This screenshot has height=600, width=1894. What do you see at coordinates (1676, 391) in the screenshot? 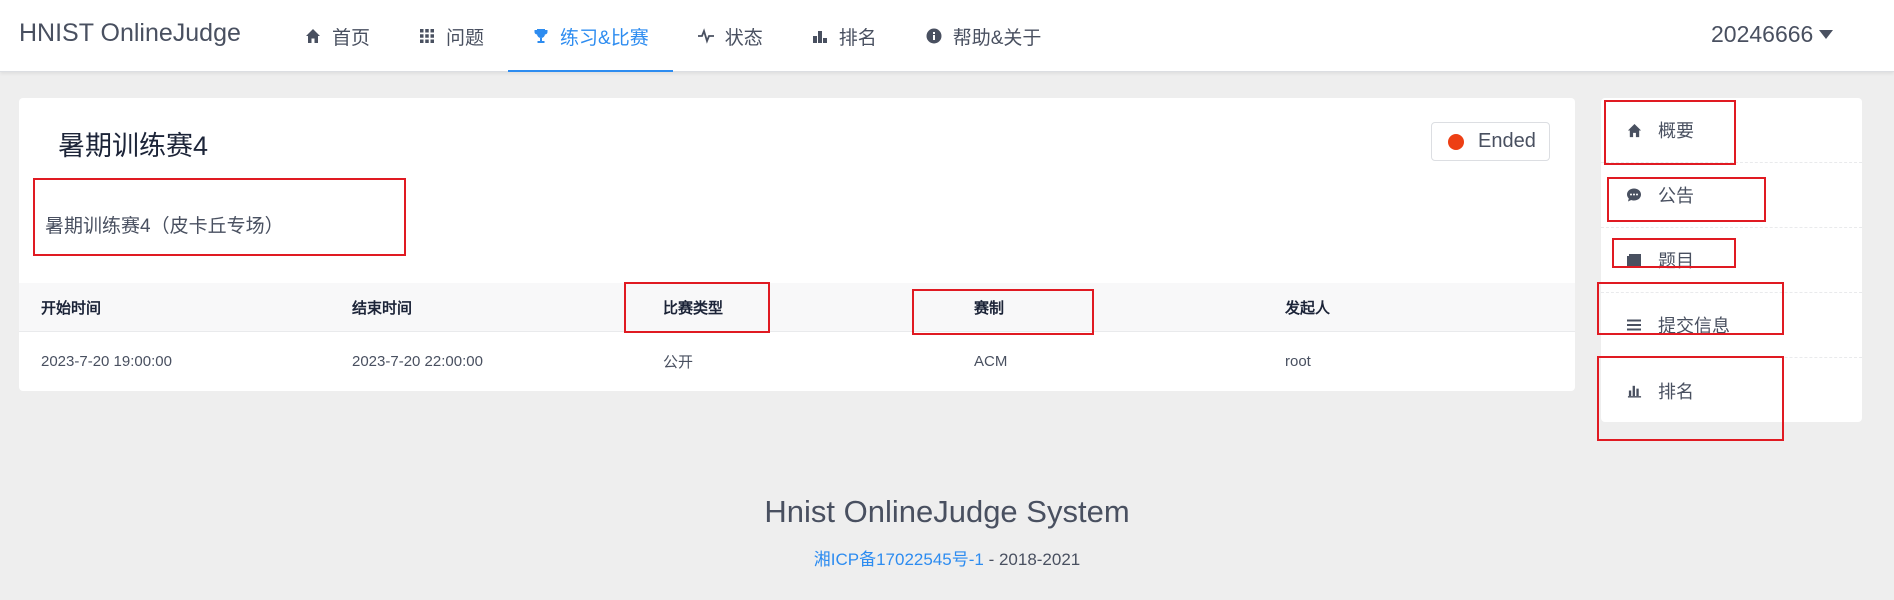
I see `side-item-label: 排名` at bounding box center [1676, 391].